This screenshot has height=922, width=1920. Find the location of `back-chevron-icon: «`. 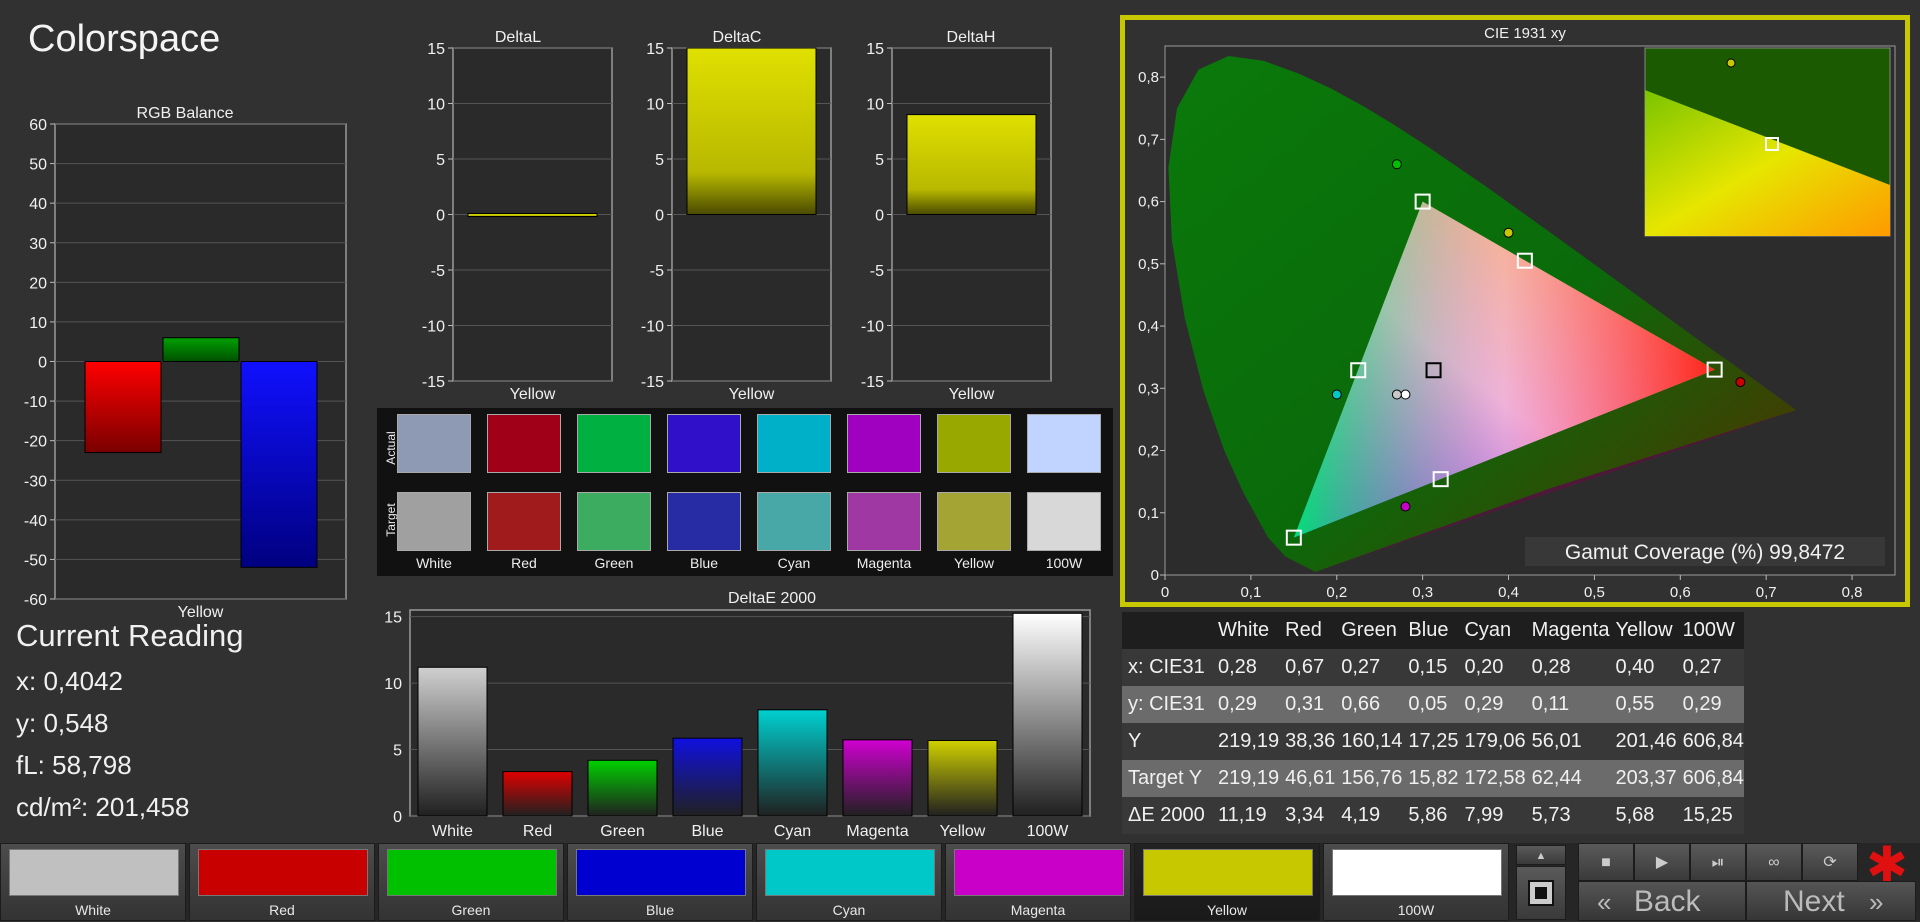

back-chevron-icon: « is located at coordinates (1604, 902).